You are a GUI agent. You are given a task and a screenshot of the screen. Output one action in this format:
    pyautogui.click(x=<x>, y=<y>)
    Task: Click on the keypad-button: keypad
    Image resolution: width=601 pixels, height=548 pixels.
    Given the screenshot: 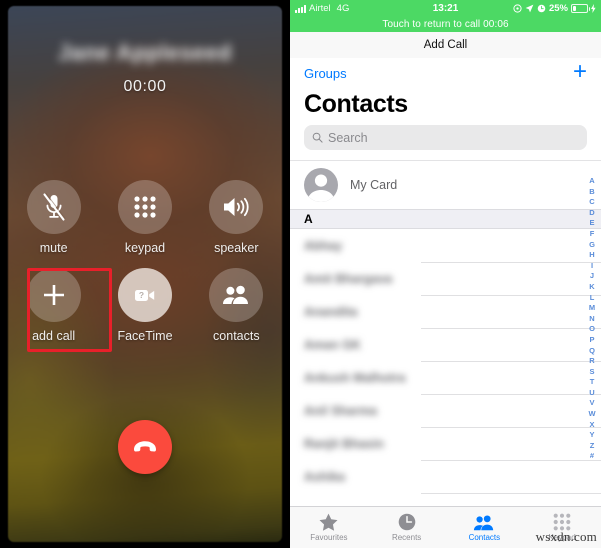 What is the action you would take?
    pyautogui.click(x=144, y=217)
    